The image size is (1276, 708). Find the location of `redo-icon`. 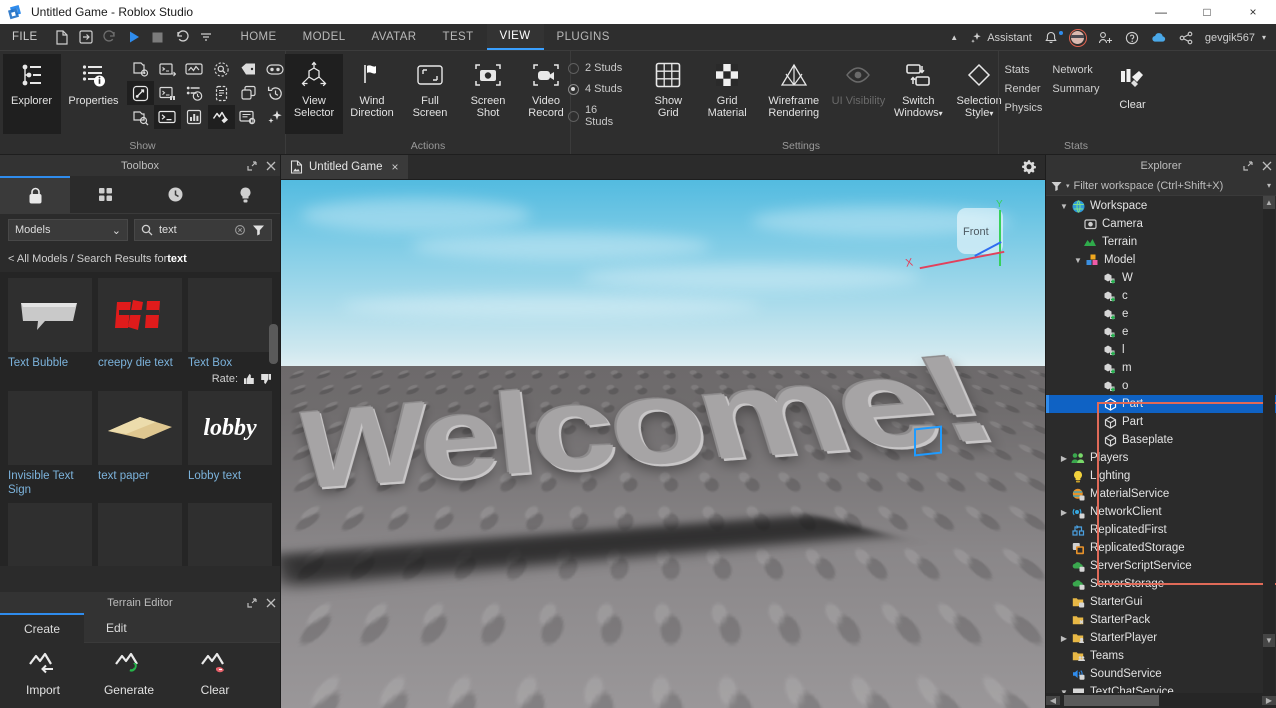

redo-icon is located at coordinates (110, 37).